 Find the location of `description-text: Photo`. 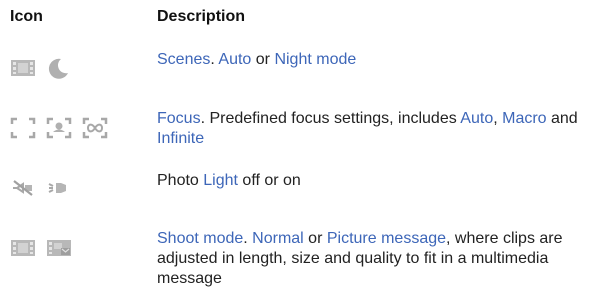

description-text: Photo is located at coordinates (180, 180).